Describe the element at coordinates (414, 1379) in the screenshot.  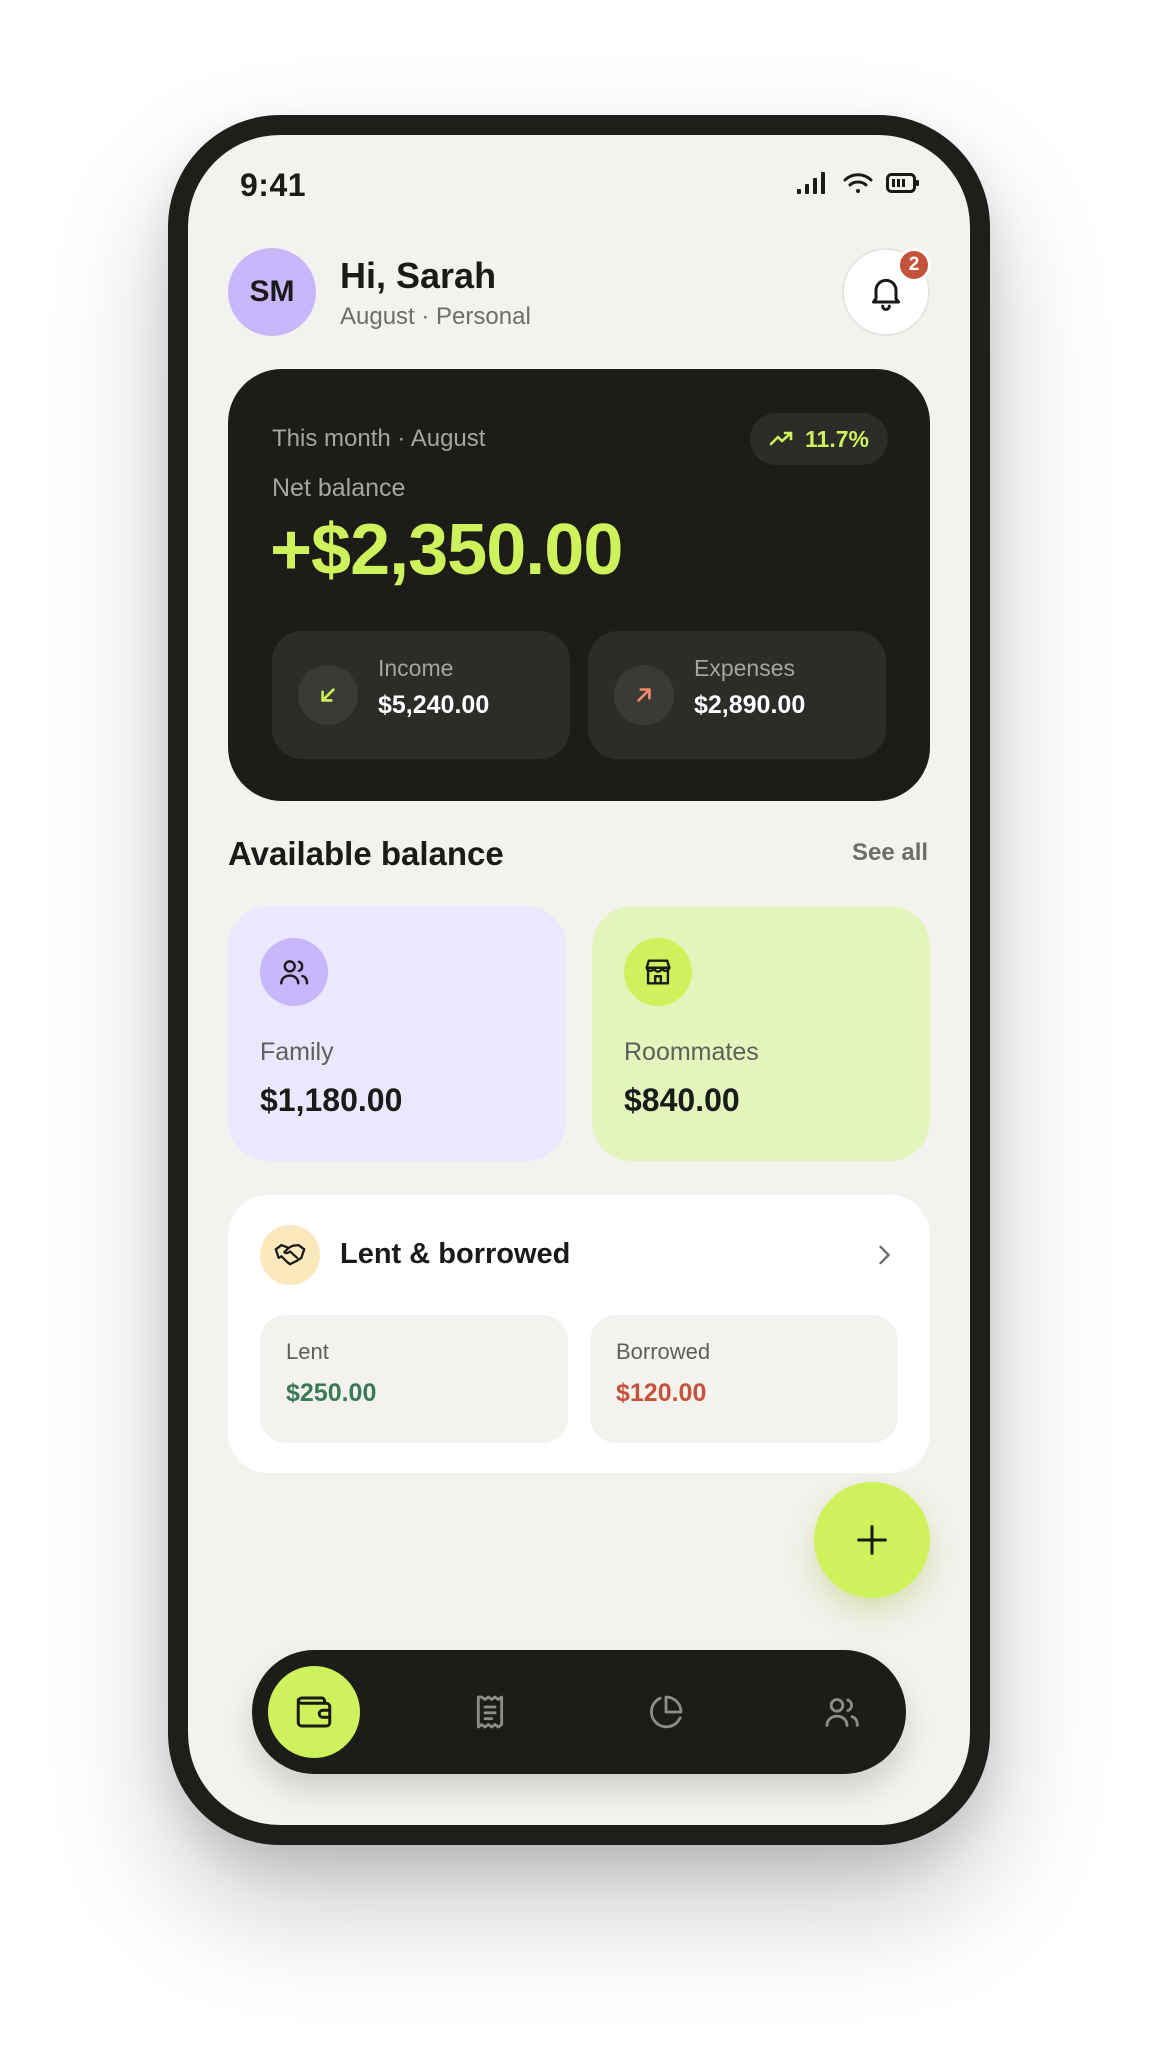
I see `lent-box: Lent $250.00` at that location.